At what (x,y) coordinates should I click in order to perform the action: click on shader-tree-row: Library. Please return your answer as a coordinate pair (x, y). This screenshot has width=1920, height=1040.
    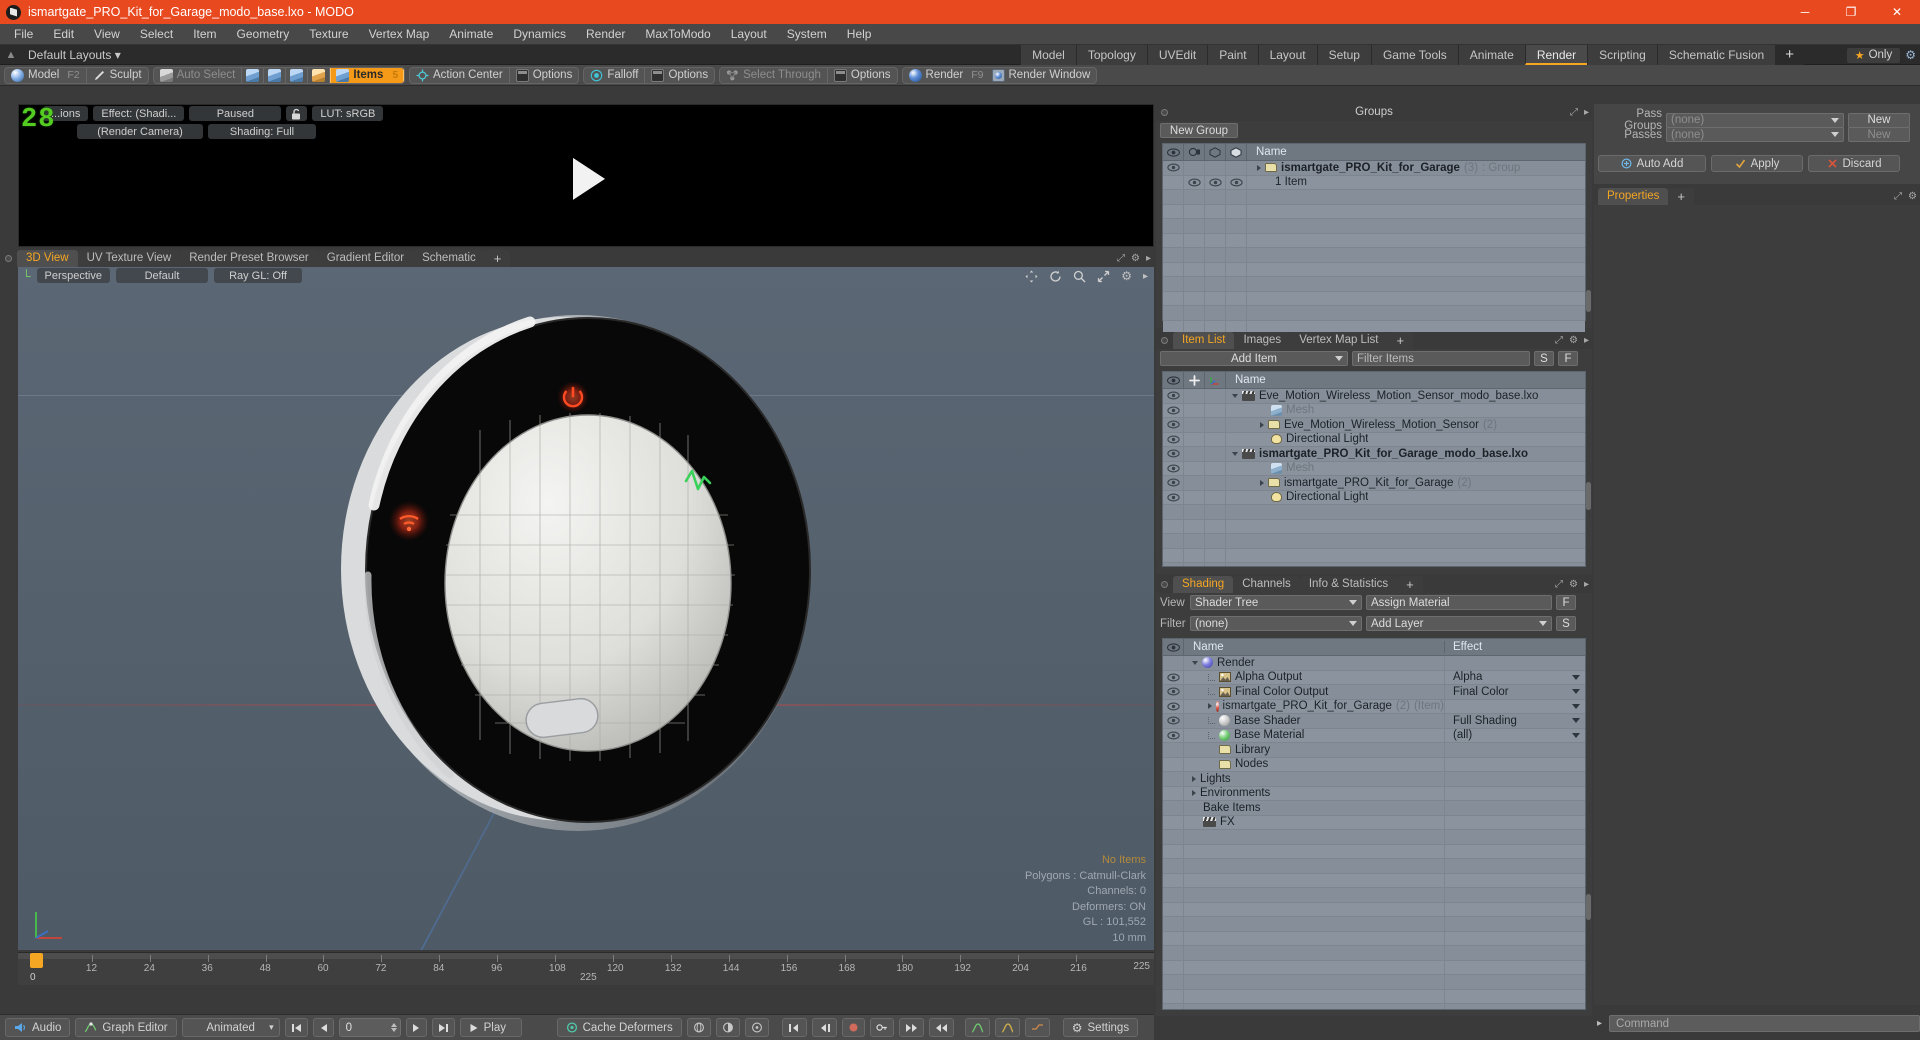
    Looking at the image, I should click on (1374, 750).